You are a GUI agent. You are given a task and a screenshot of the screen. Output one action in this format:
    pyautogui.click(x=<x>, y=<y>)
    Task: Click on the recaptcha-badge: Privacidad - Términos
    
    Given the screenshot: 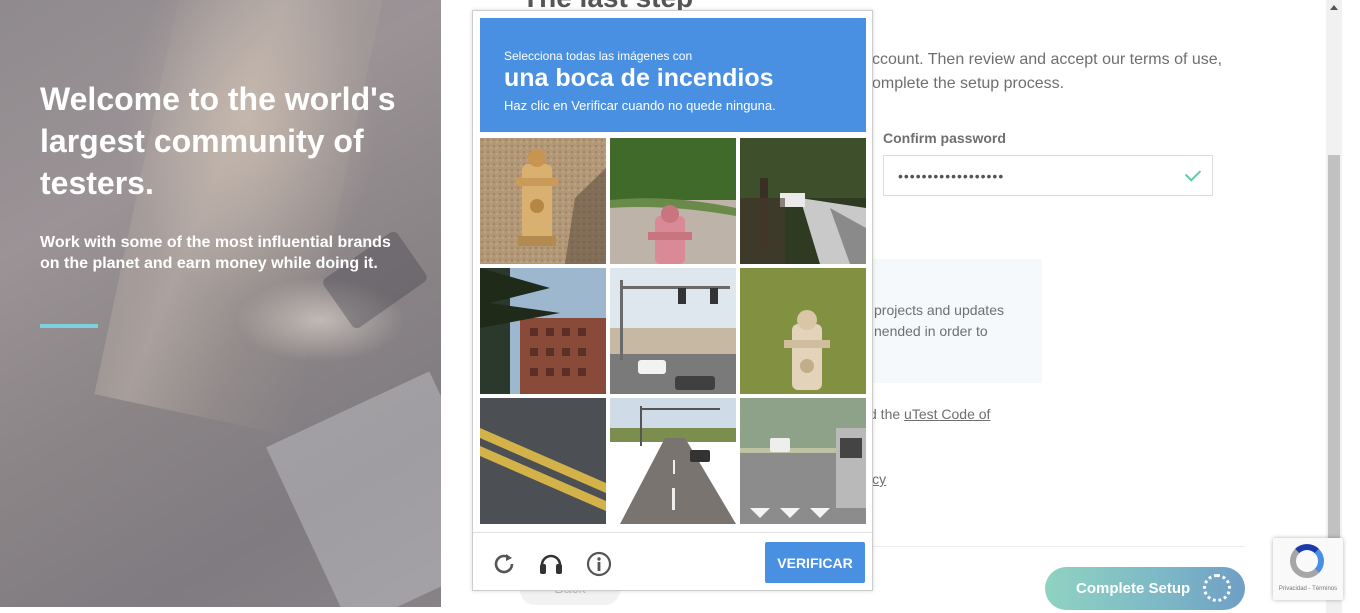 What is the action you would take?
    pyautogui.click(x=1308, y=569)
    